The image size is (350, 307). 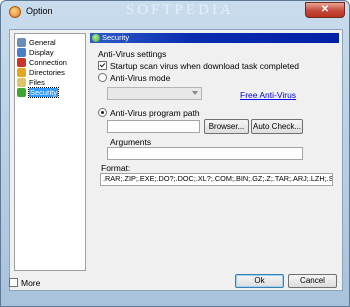 I want to click on cancel-button: Cancel, so click(x=312, y=281).